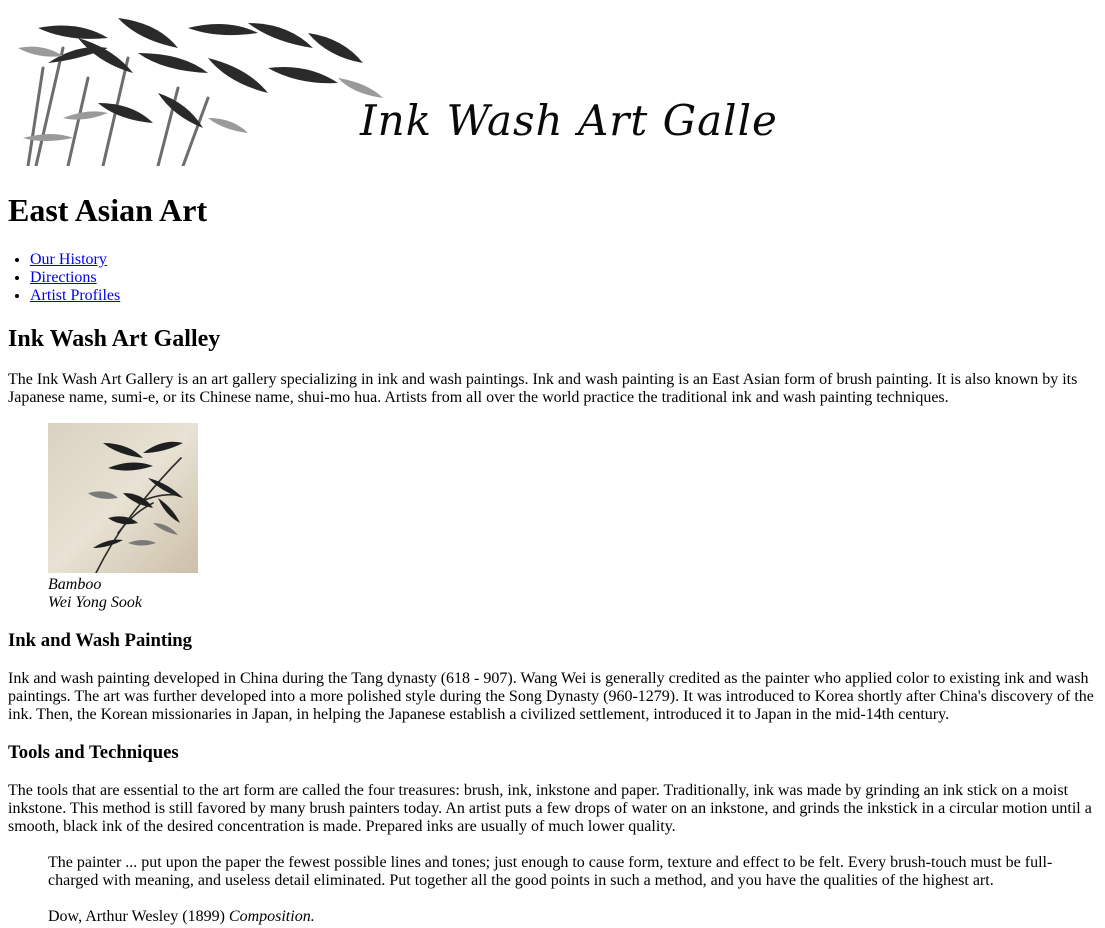 The width and height of the screenshot is (1105, 928). I want to click on bamboo-banner-illustration, so click(200, 92).